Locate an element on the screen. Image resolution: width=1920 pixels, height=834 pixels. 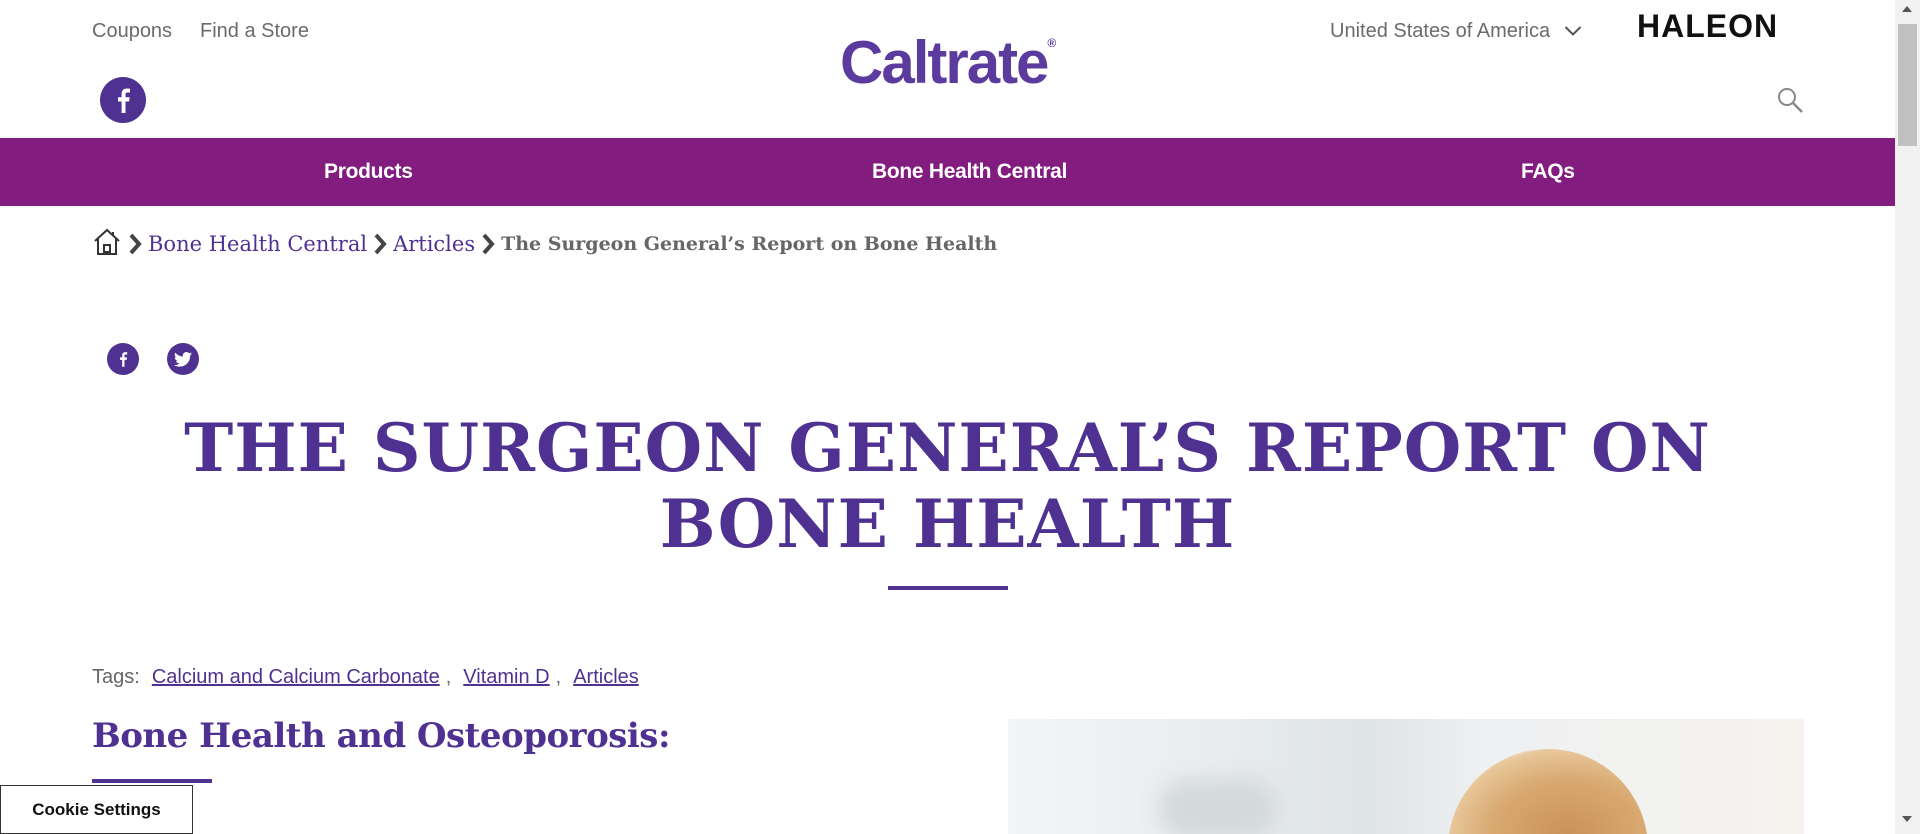
nav-item-bone-health-central: Bone Health Central is located at coordinates (969, 172).